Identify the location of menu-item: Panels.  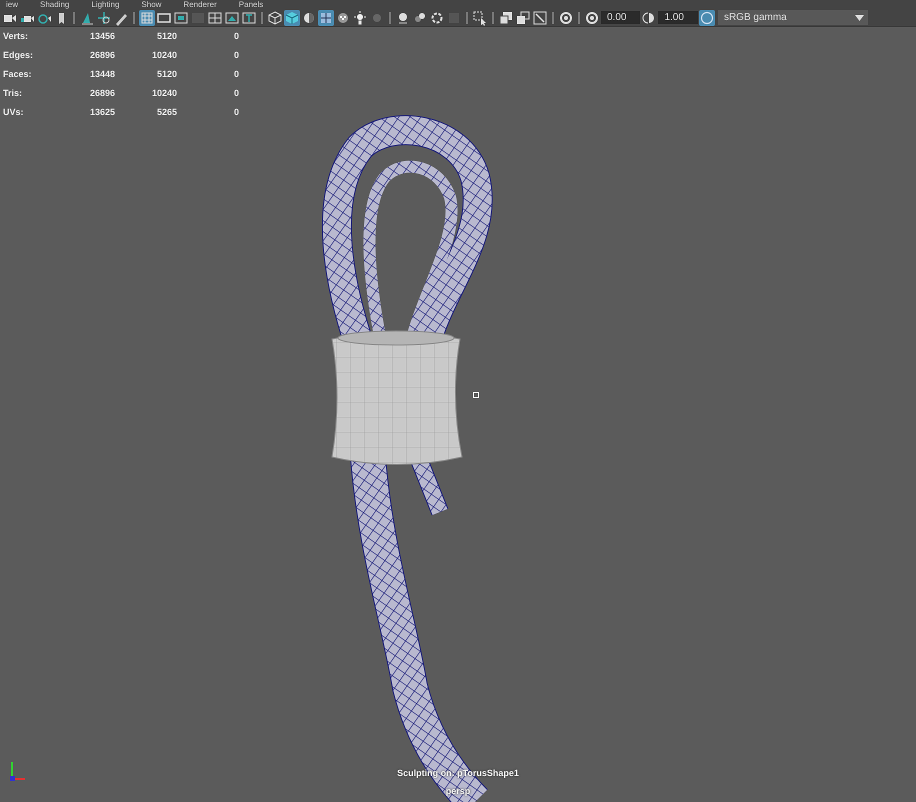
(251, 4).